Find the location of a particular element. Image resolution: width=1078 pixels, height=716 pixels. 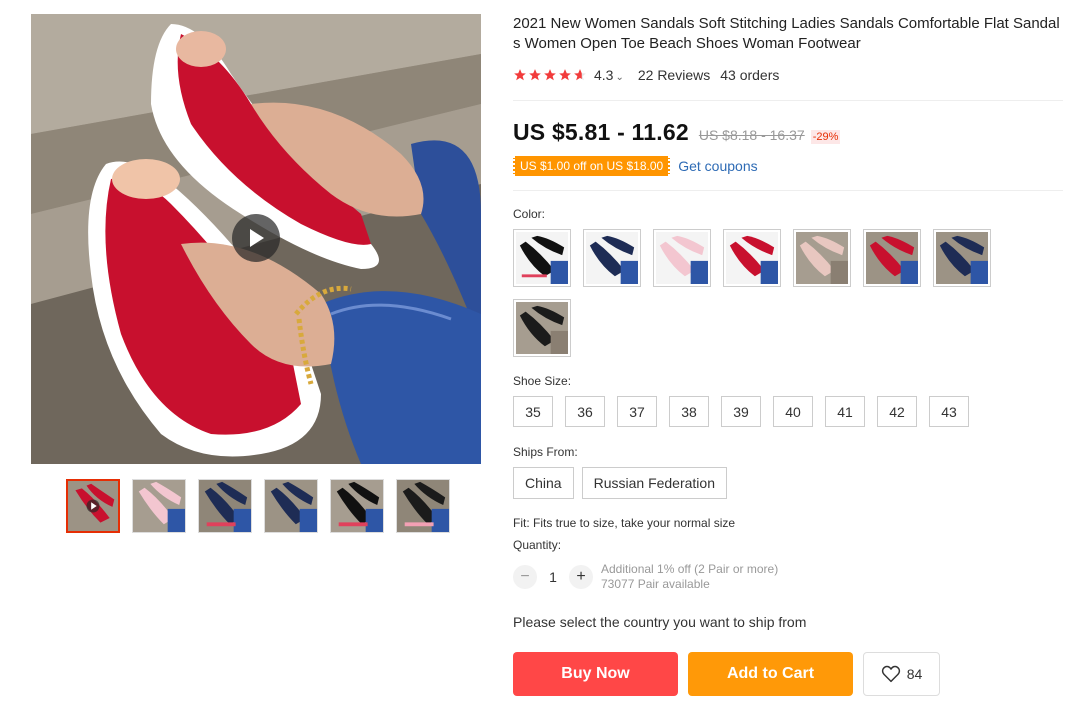

color-swatch-pink is located at coordinates (682, 258).